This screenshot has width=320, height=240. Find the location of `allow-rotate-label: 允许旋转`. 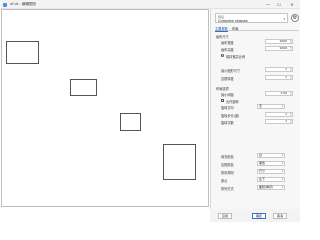

allow-rotate-label: 允许旋转 is located at coordinates (232, 101).